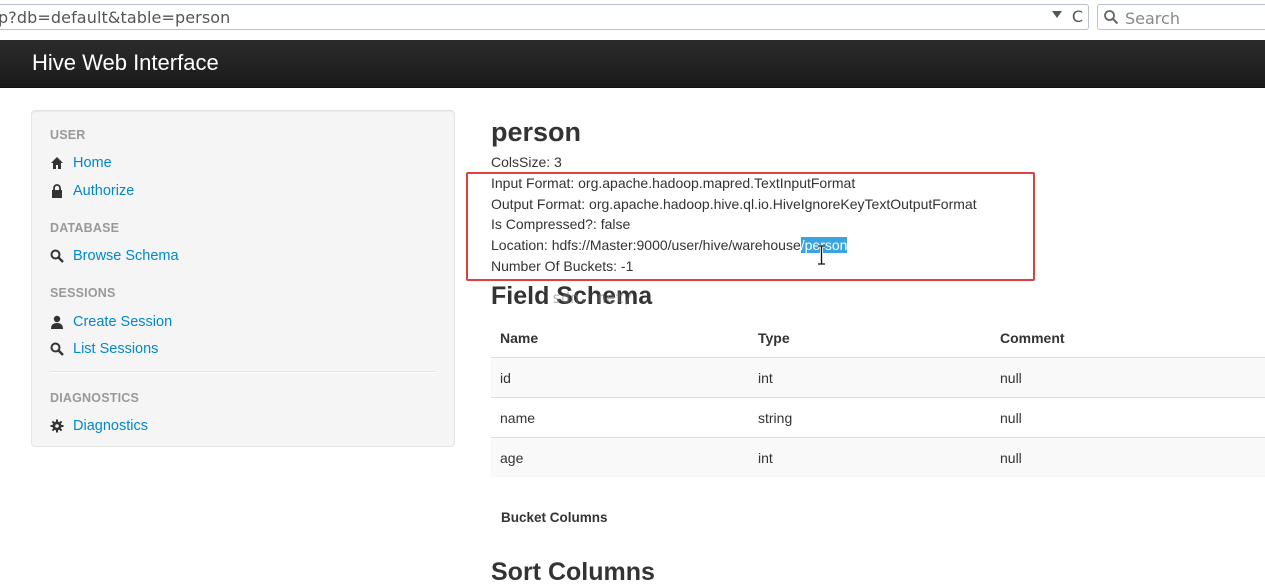 This screenshot has width=1265, height=587. I want to click on table-row: id int null, so click(878, 377).